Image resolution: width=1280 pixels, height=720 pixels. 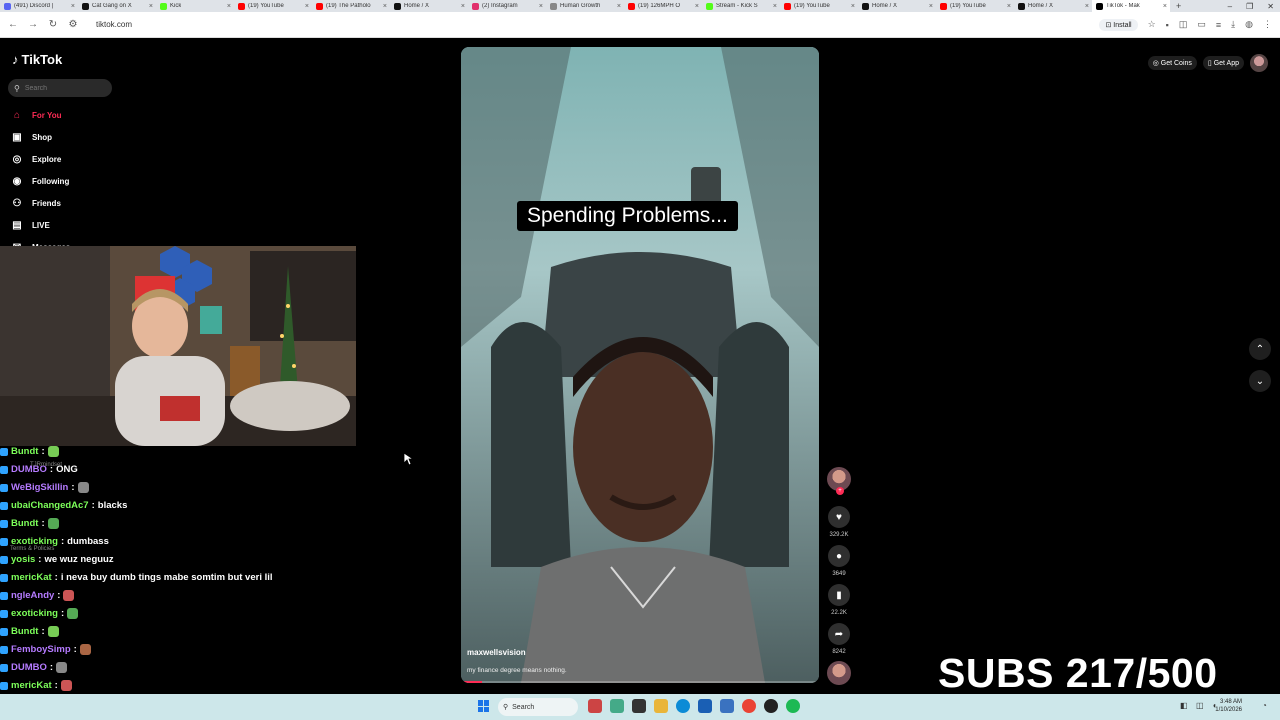 I want to click on chat-username: yosis, so click(x=23, y=559).